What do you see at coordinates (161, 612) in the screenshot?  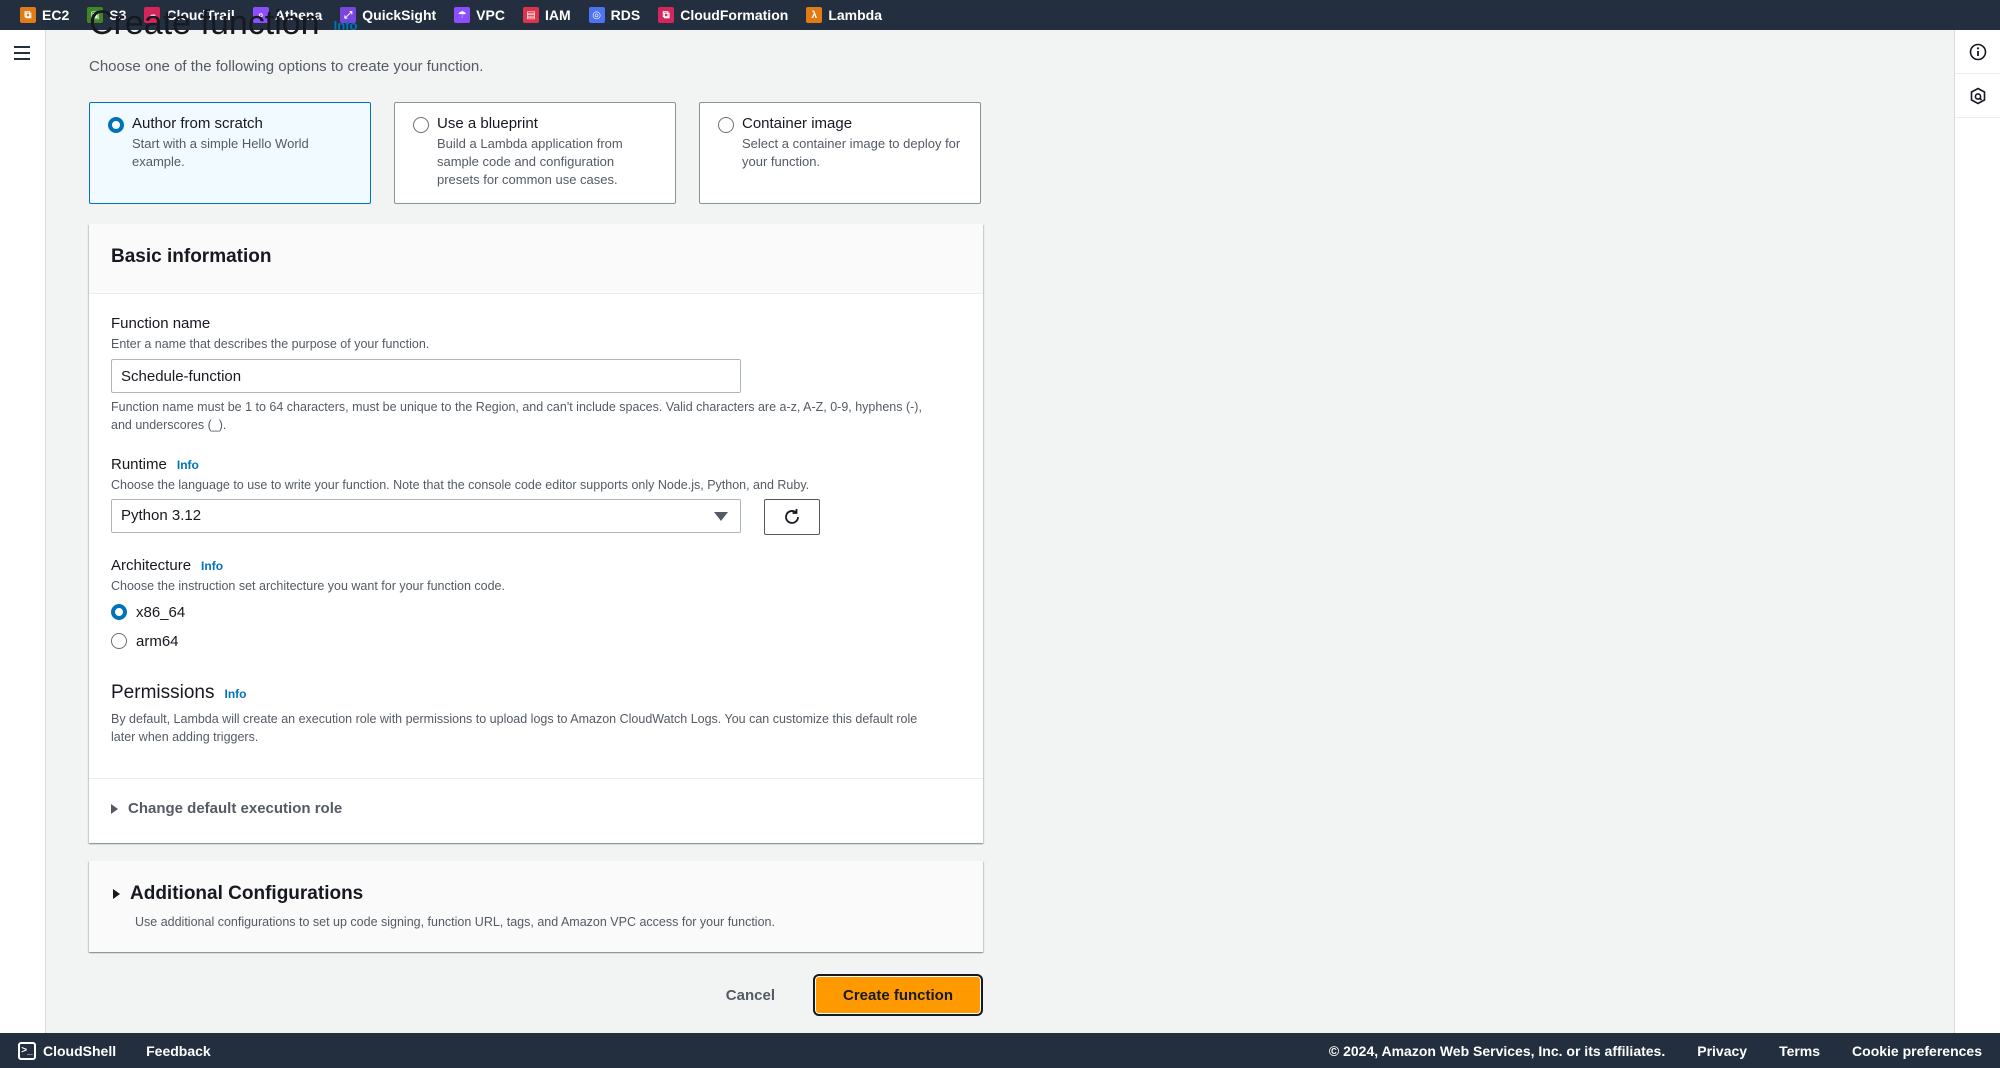 I see `option-label: x86_64` at bounding box center [161, 612].